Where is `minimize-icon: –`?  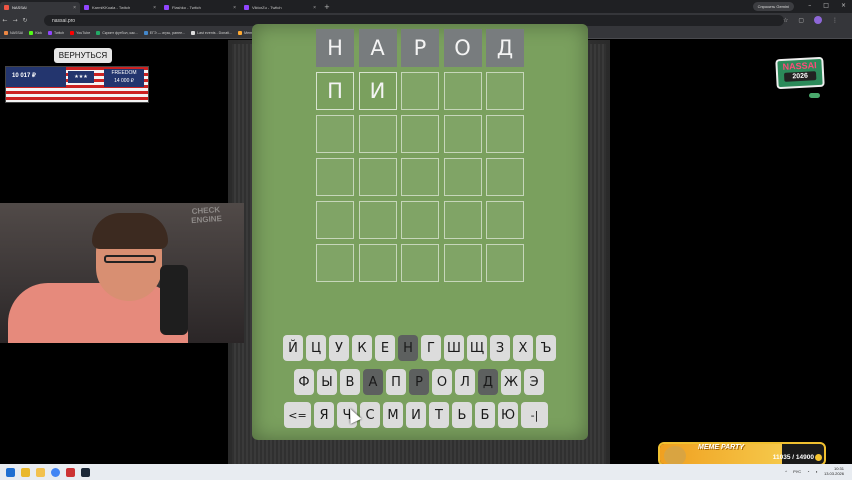
minimize-icon: – is located at coordinates (809, 5).